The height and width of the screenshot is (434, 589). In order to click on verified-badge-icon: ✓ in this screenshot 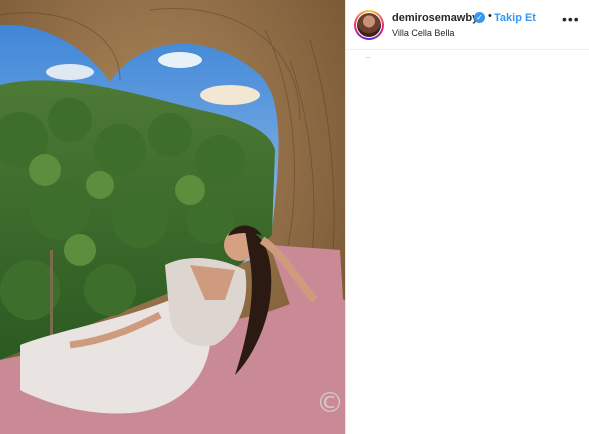, I will do `click(479, 17)`.